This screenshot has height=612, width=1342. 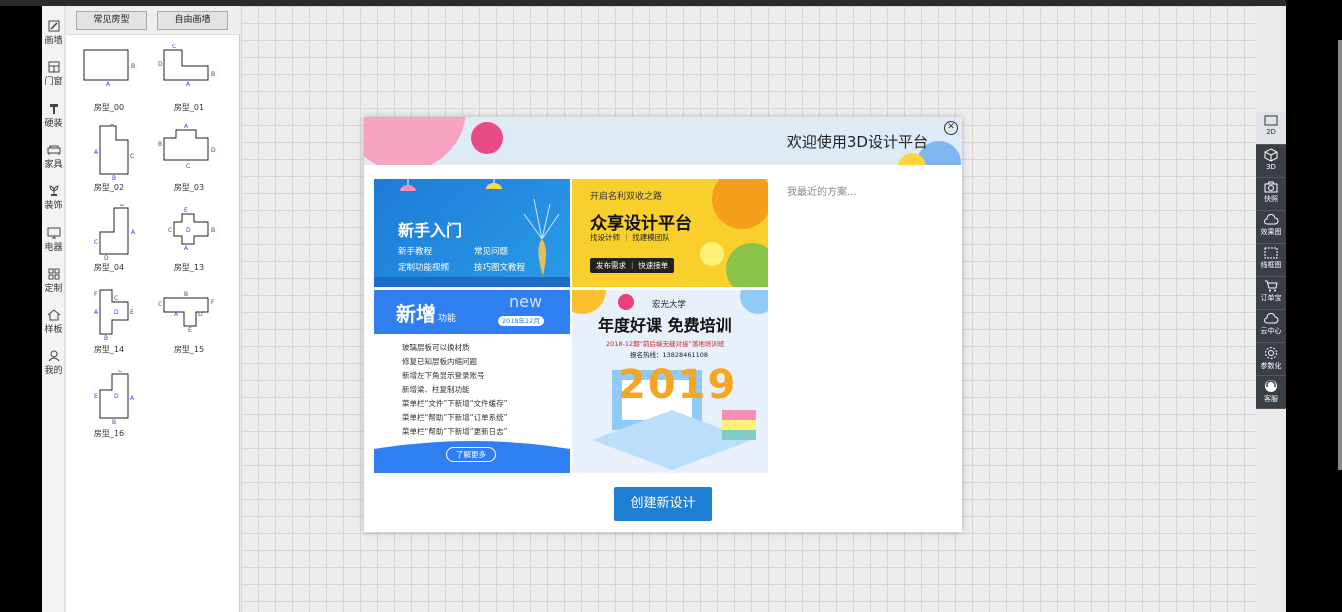 What do you see at coordinates (111, 20) in the screenshot?
I see `tab-common-rooms: 常见房型` at bounding box center [111, 20].